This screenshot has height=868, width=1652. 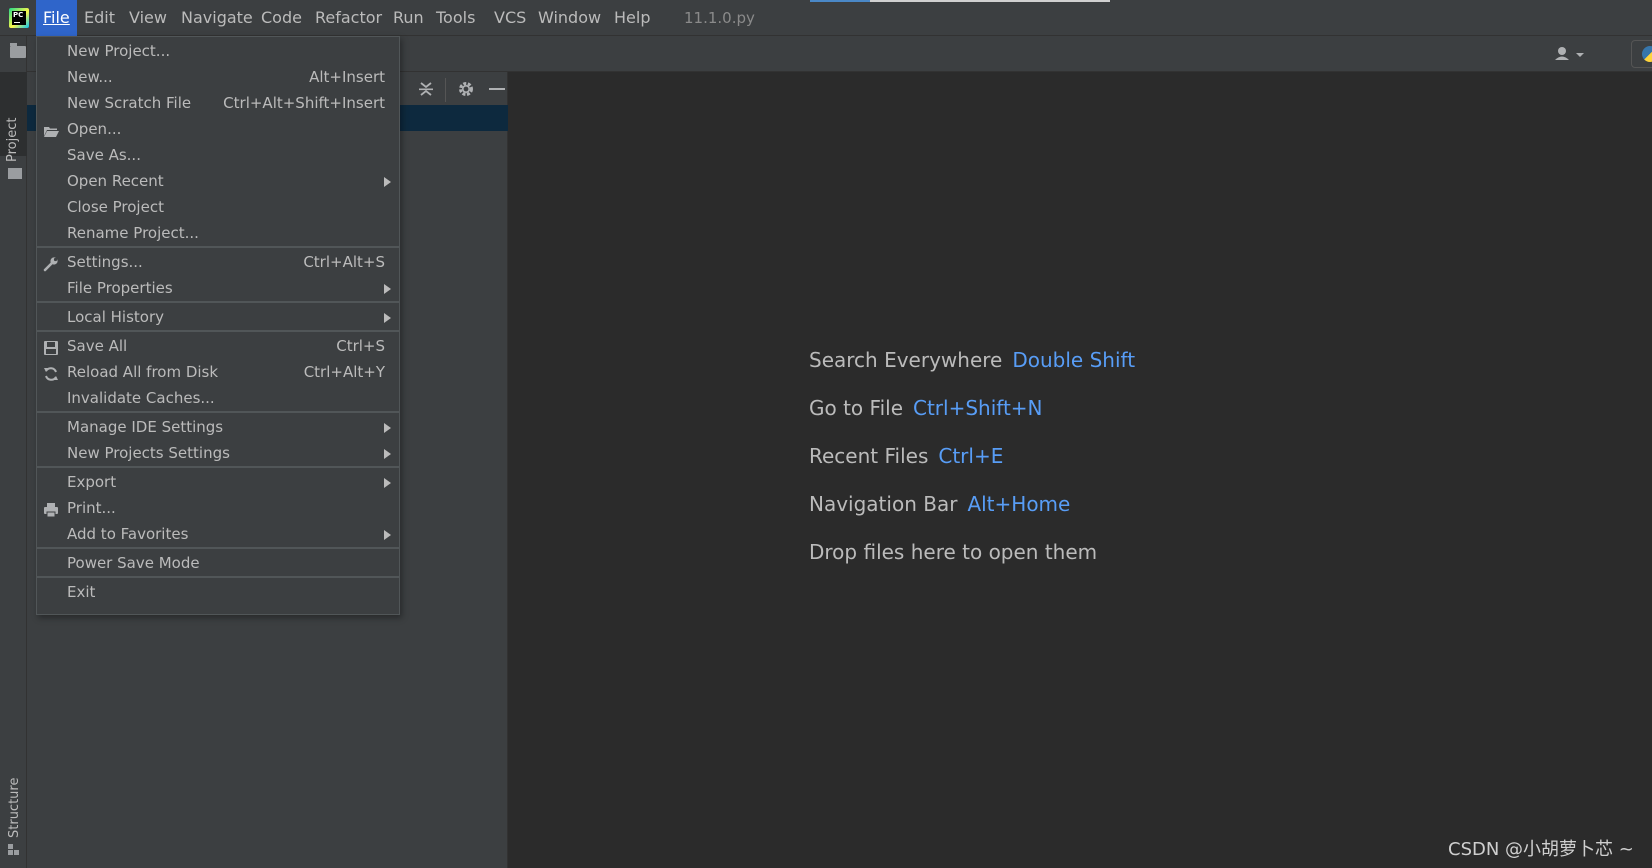 I want to click on menu-item-export: Export, so click(x=218, y=482).